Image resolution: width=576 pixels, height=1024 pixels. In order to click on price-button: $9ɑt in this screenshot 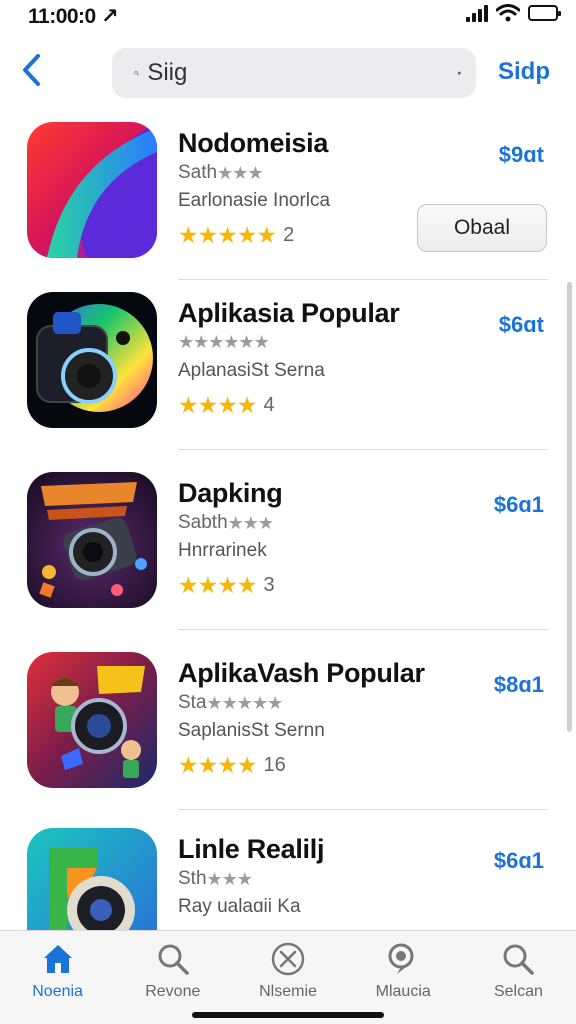, I will do `click(521, 155)`.